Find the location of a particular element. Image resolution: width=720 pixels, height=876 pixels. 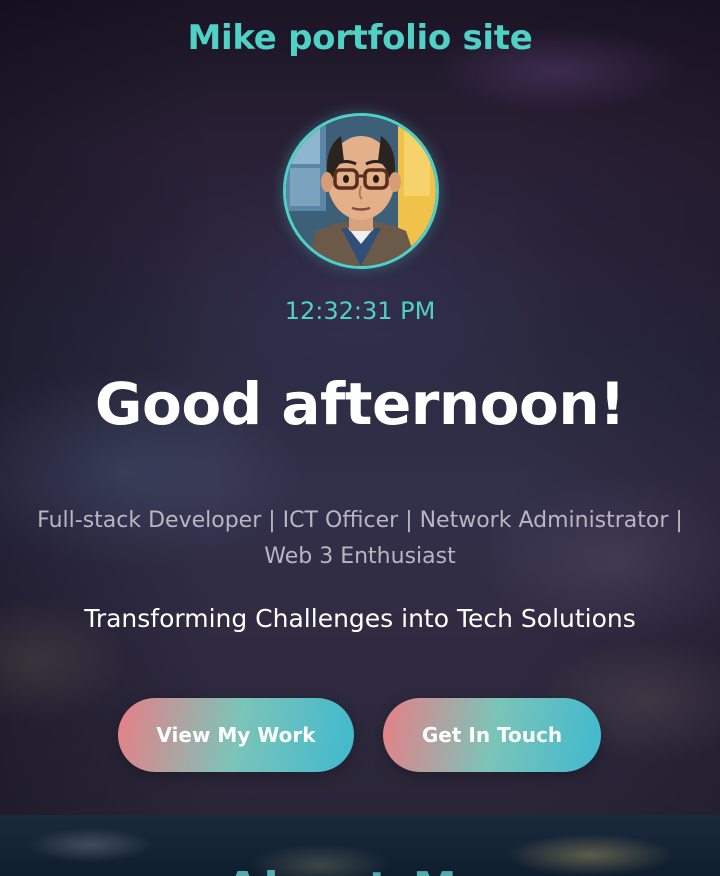

avatar-illustration is located at coordinates (361, 191).